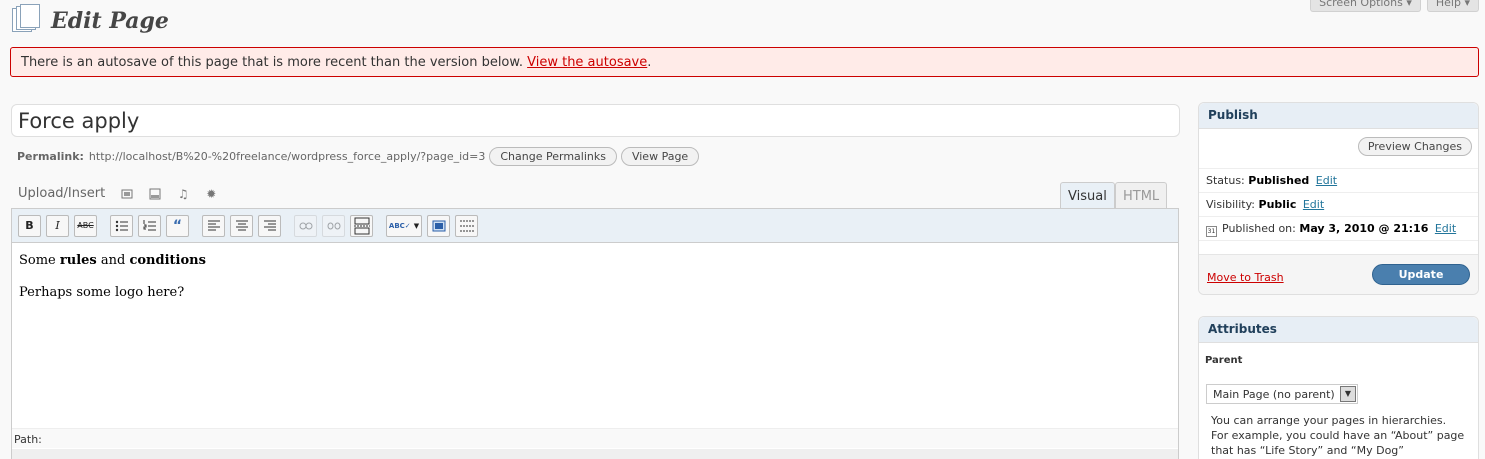 The height and width of the screenshot is (459, 1485). I want to click on spellcheck-button: ABC✓ ▼, so click(404, 225).